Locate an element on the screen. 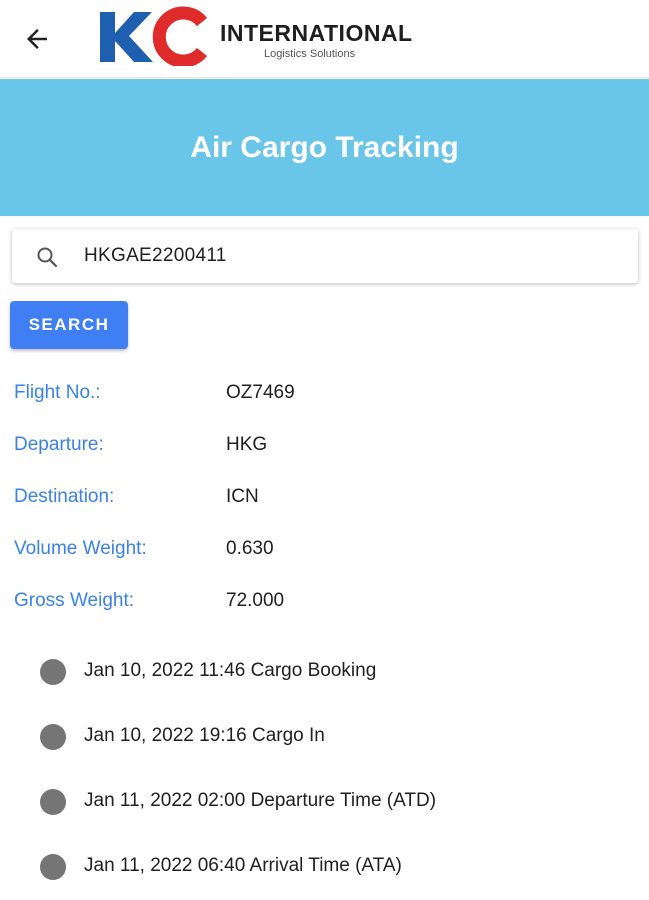  timeline-item: Jan 10, 2022 19:16 Cargo In is located at coordinates (324, 736).